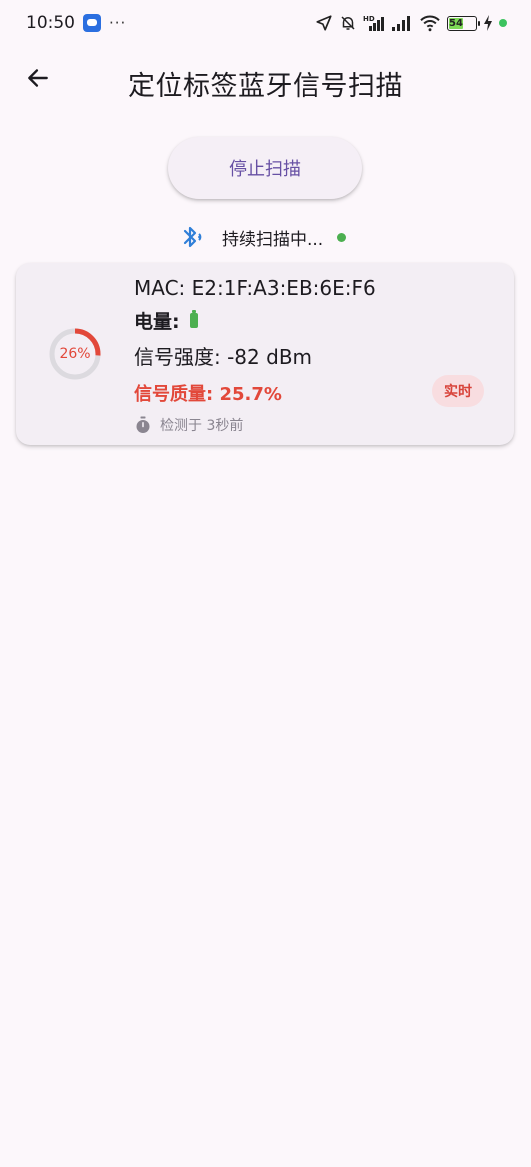 The width and height of the screenshot is (531, 1167). I want to click on stop-scan-button: 停止扫描, so click(265, 168).